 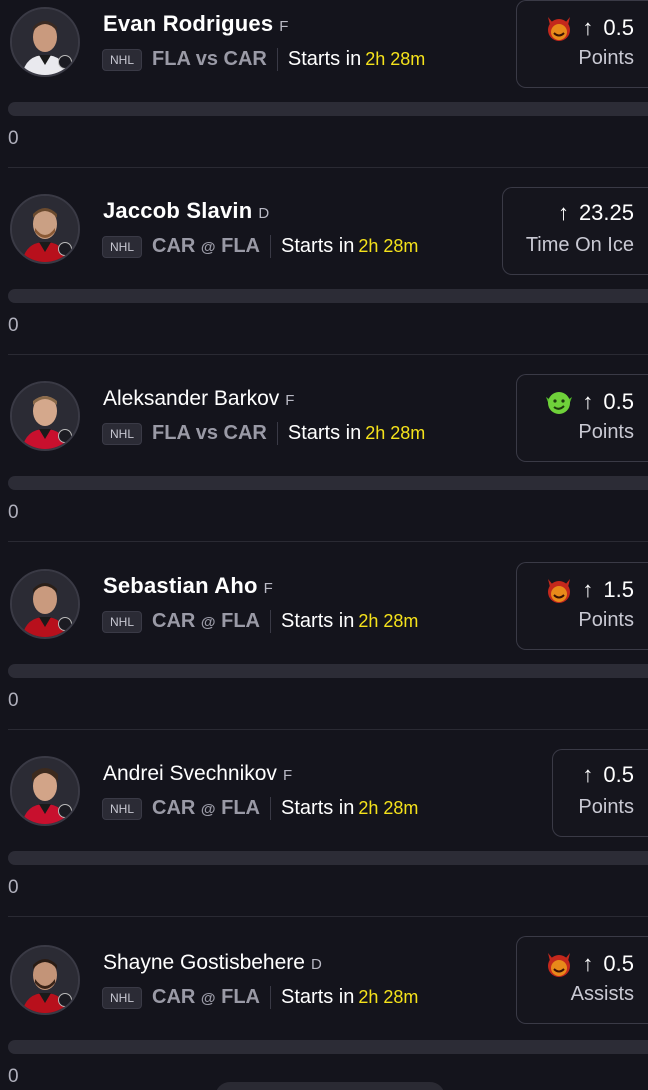 I want to click on player-name: Jaccob Slavin D, so click(x=186, y=210).